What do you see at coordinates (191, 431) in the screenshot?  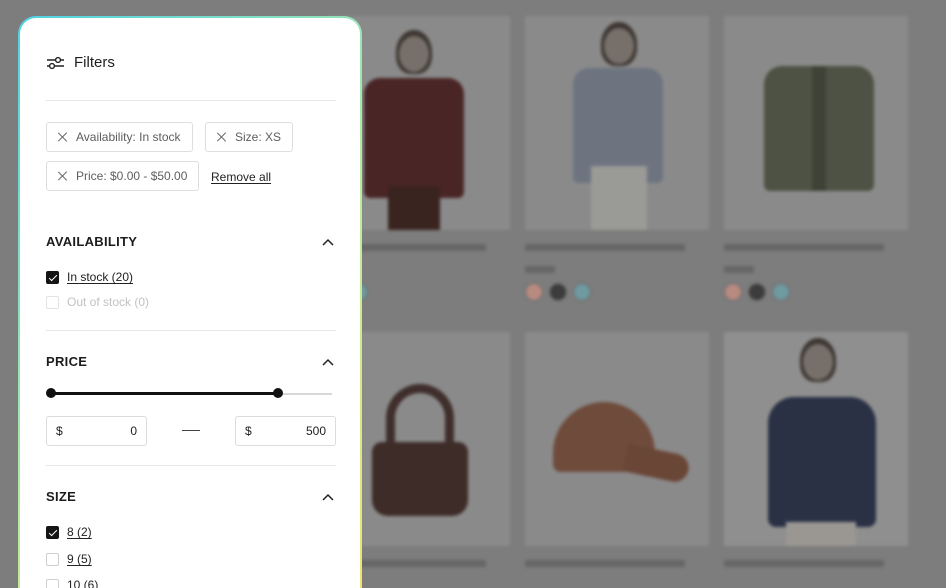 I see `range-separator` at bounding box center [191, 431].